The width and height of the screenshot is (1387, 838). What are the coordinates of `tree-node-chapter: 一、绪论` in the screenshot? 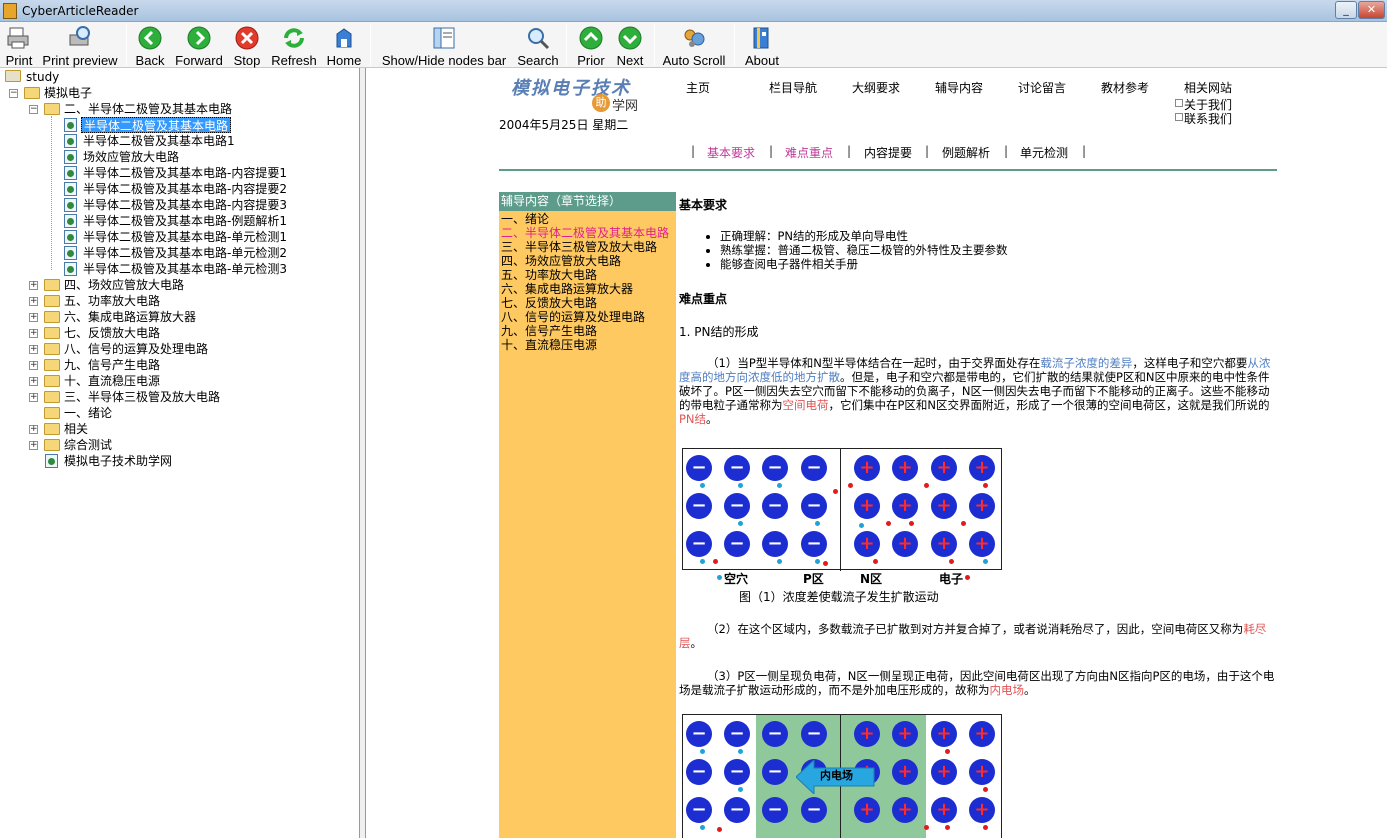 It's located at (88, 413).